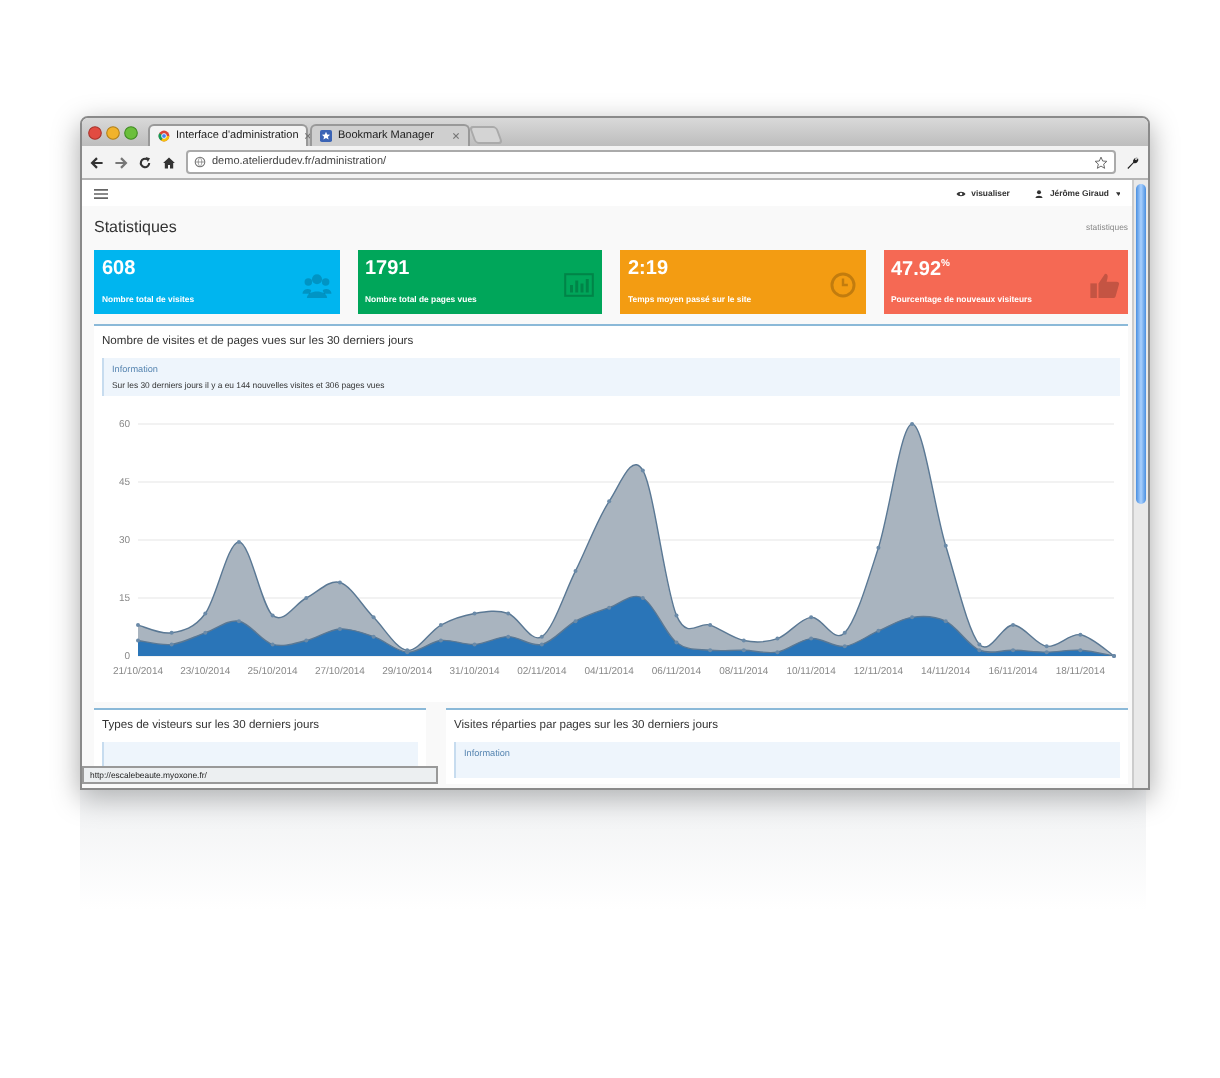  Describe the element at coordinates (456, 136) in the screenshot. I see `close-tab-icon` at that location.